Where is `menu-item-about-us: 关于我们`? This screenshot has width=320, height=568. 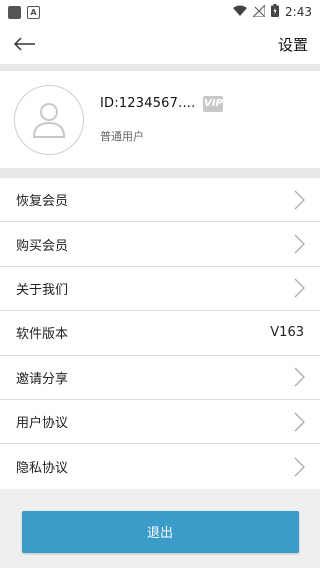 menu-item-about-us: 关于我们 is located at coordinates (160, 289).